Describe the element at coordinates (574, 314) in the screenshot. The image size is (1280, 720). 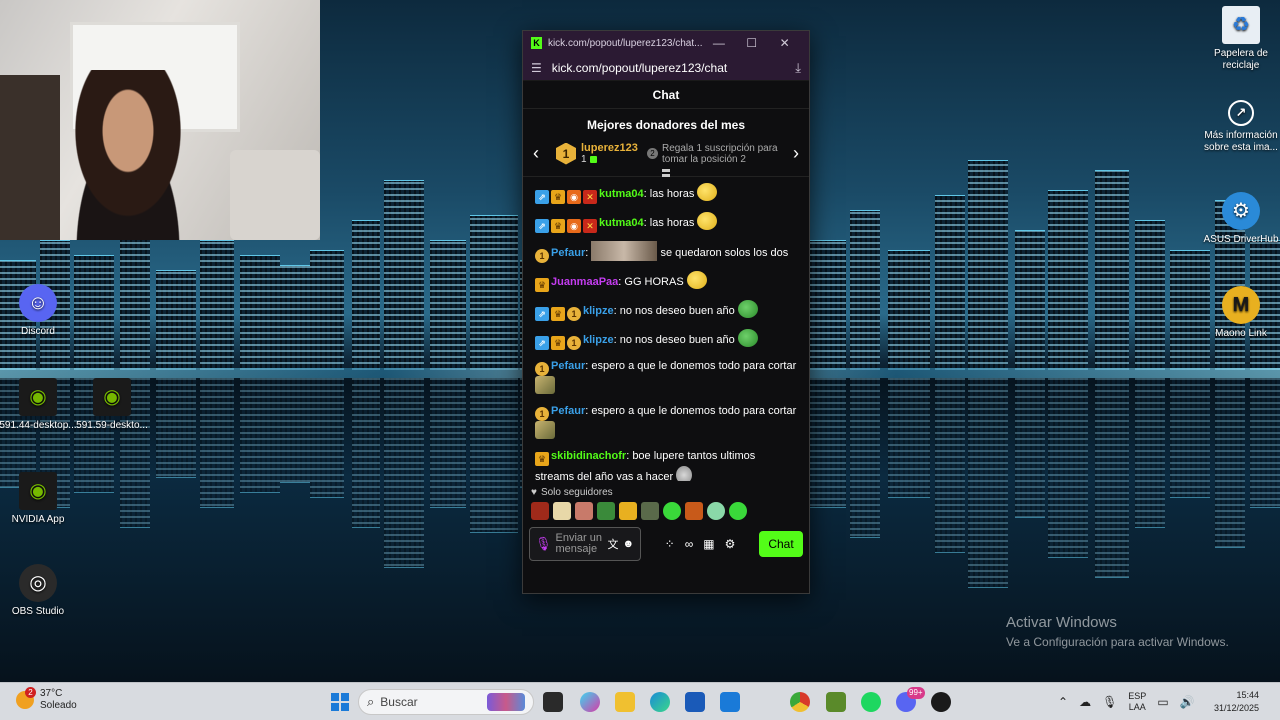
I see `gold-badge-icon: 1` at that location.